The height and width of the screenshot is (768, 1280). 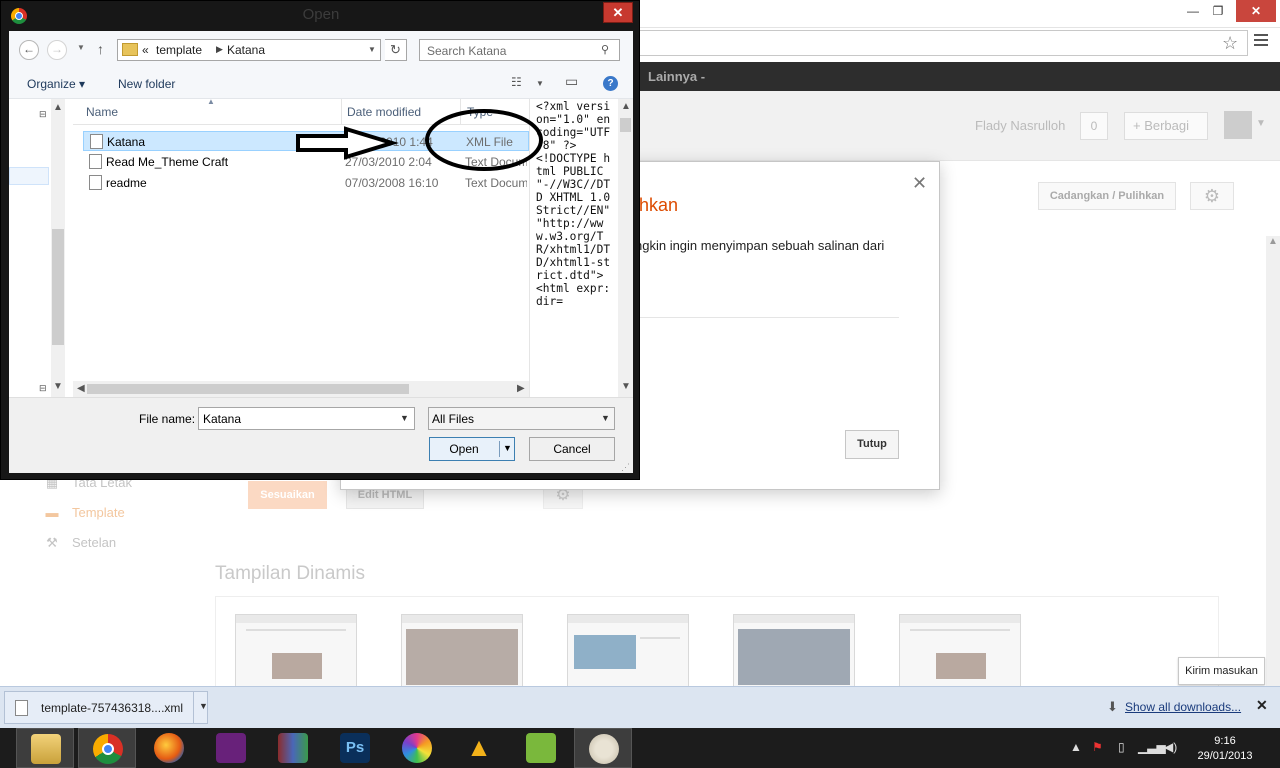 What do you see at coordinates (464, 449) in the screenshot?
I see `open-button-label: Open` at bounding box center [464, 449].